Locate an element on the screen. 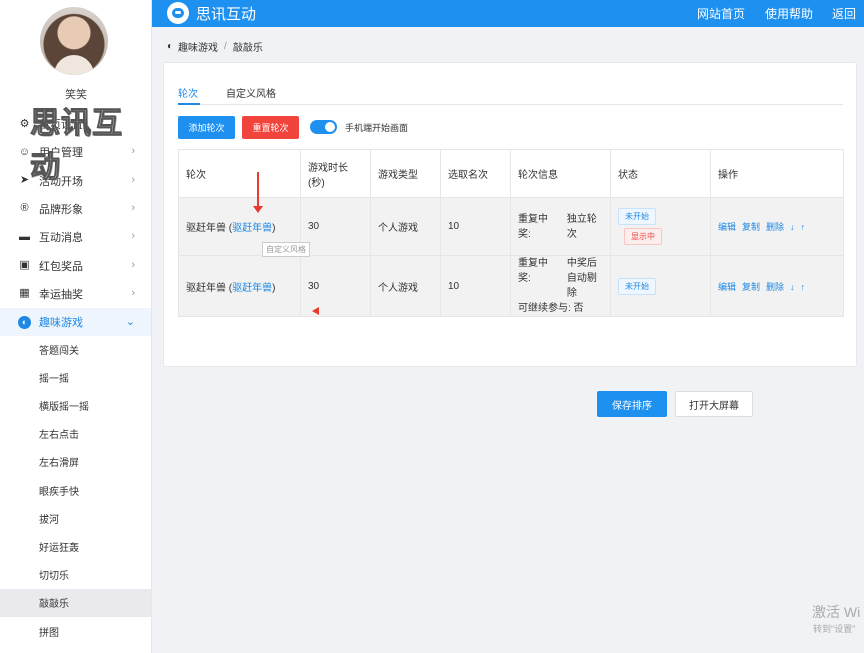  round-name: 驱赶年兽 is located at coordinates (206, 288).